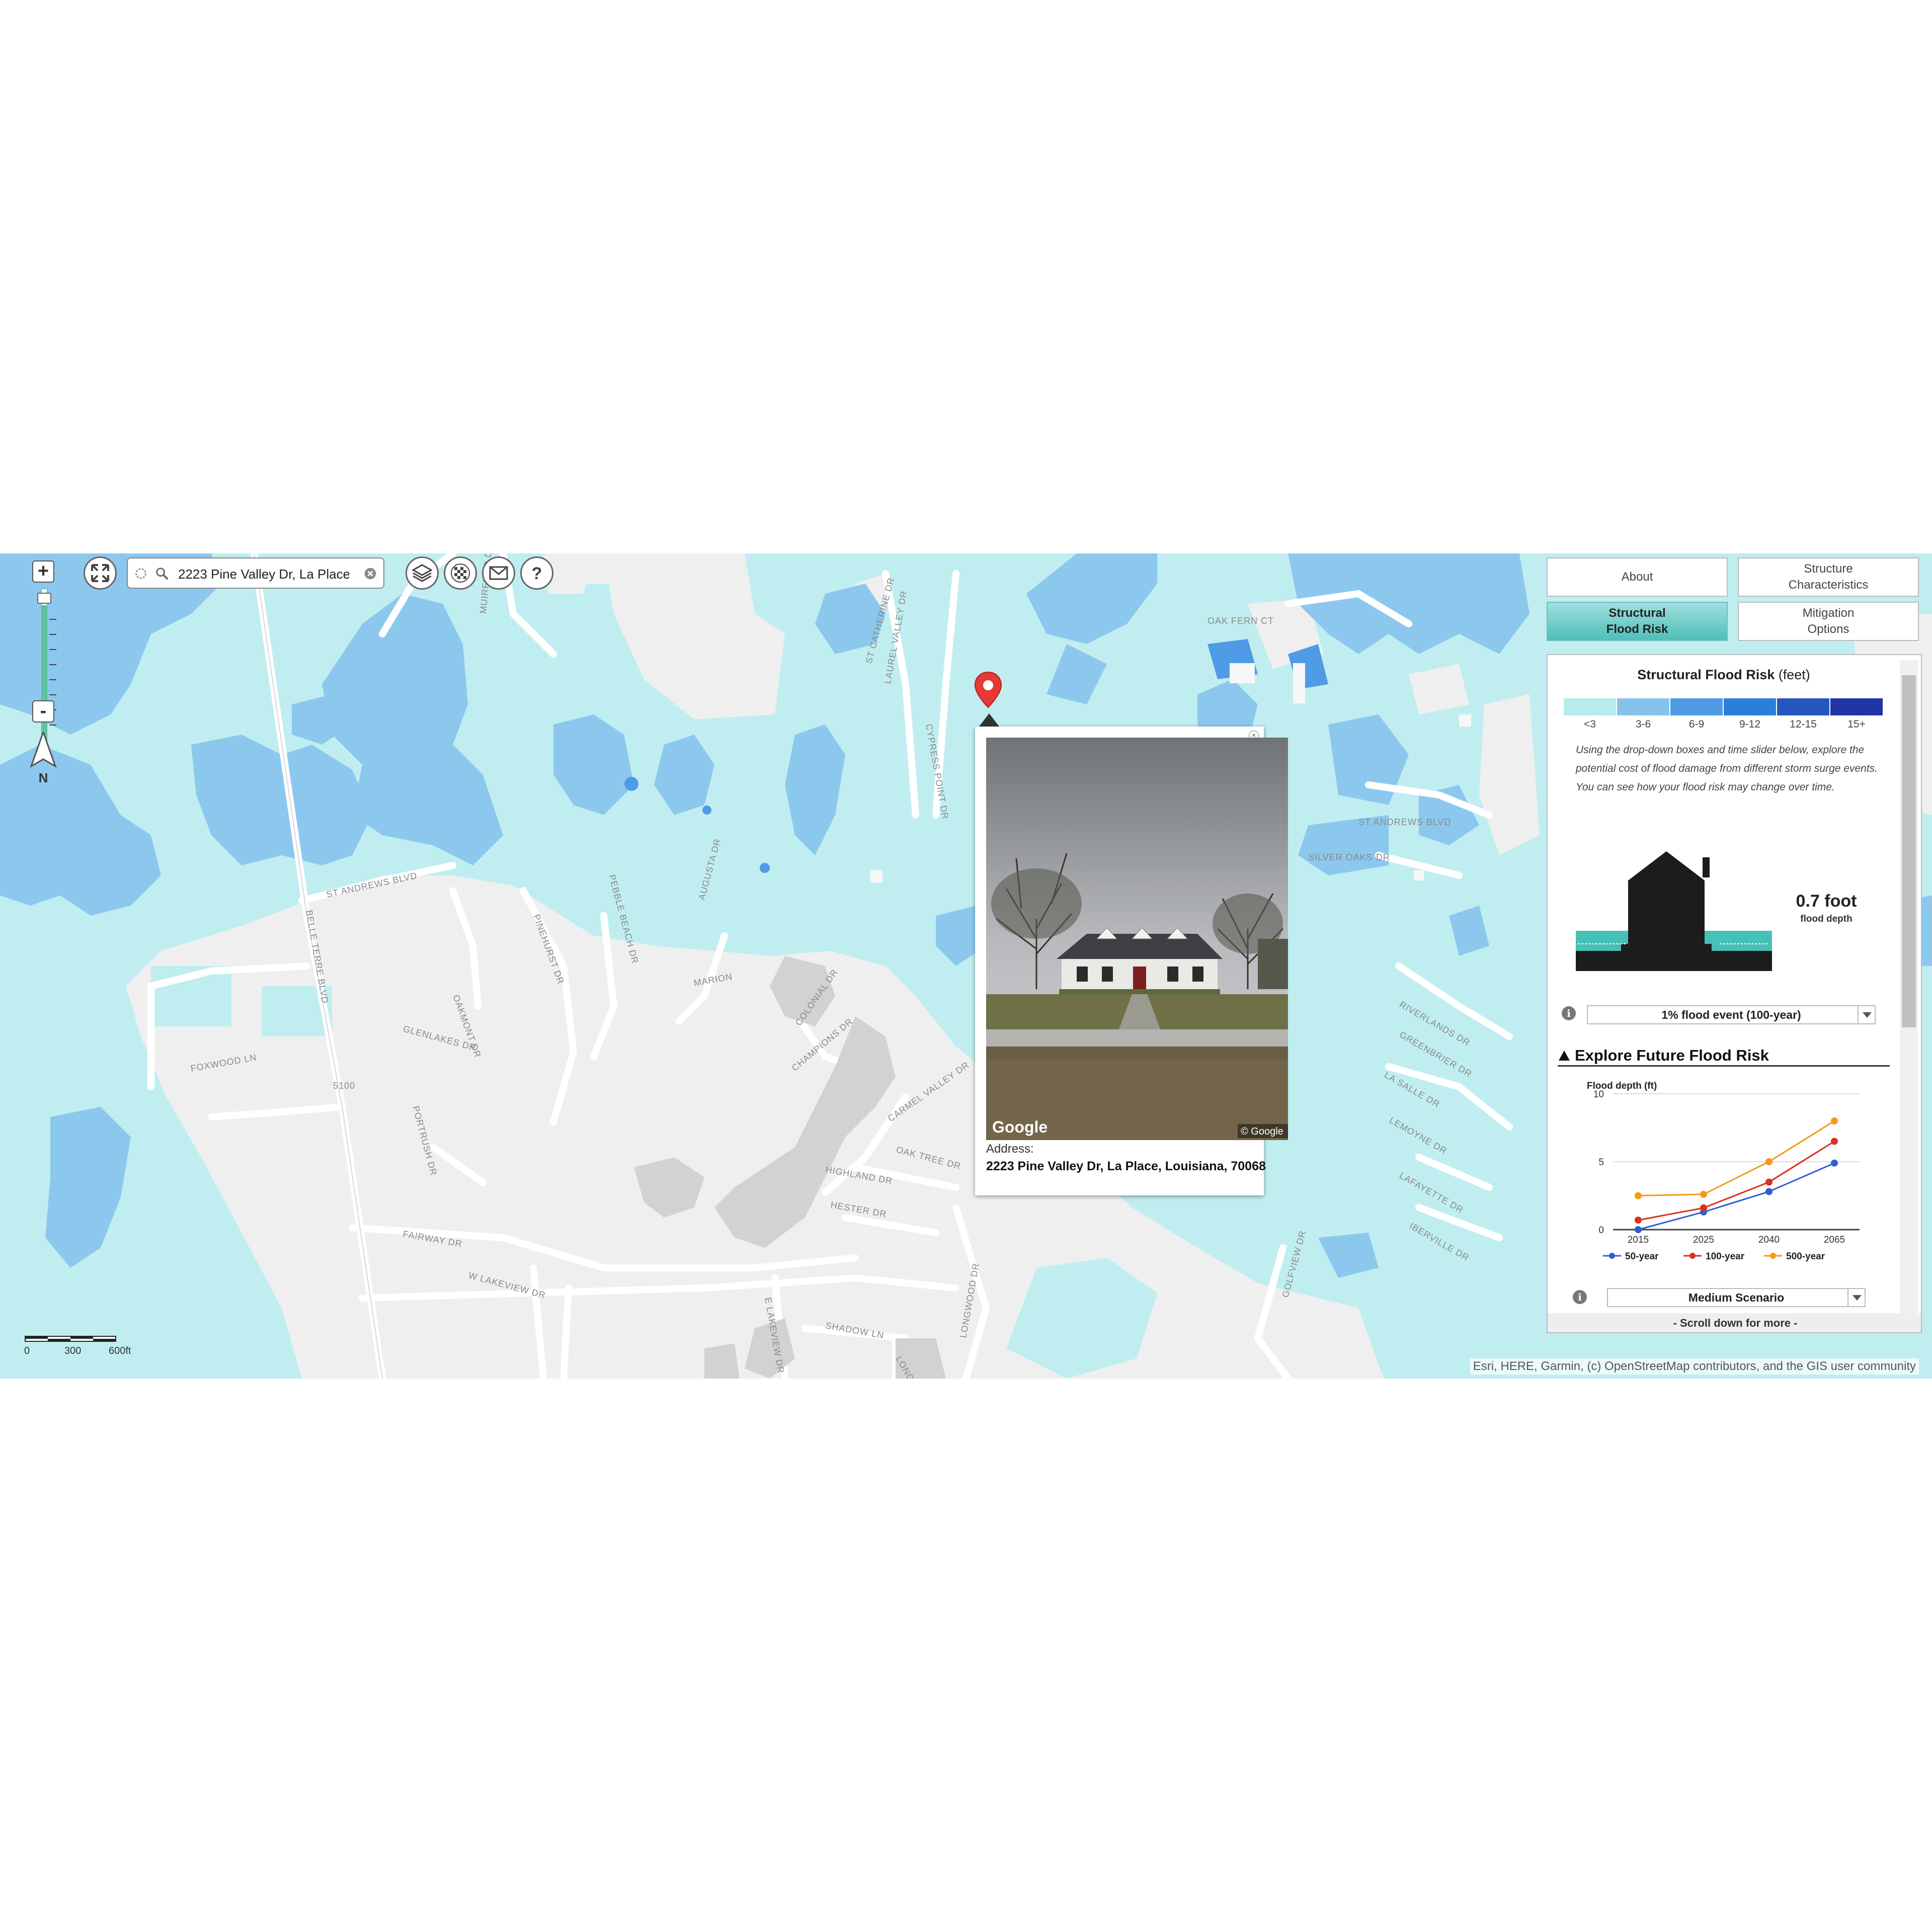 The height and width of the screenshot is (1932, 1932). What do you see at coordinates (1262, 1132) in the screenshot?
I see `photo-copyright: © Google` at bounding box center [1262, 1132].